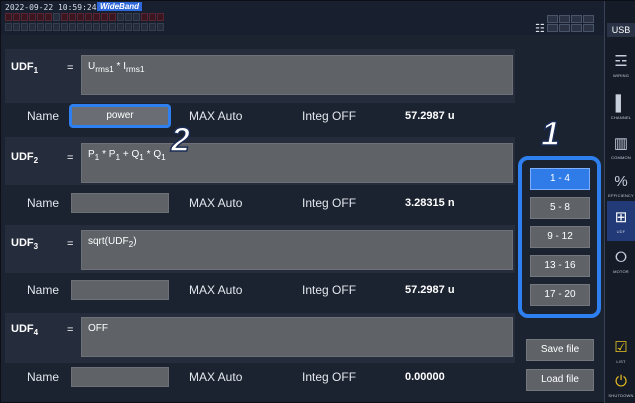  I want to click on wiring-button: ☲ WIRING, so click(621, 65).